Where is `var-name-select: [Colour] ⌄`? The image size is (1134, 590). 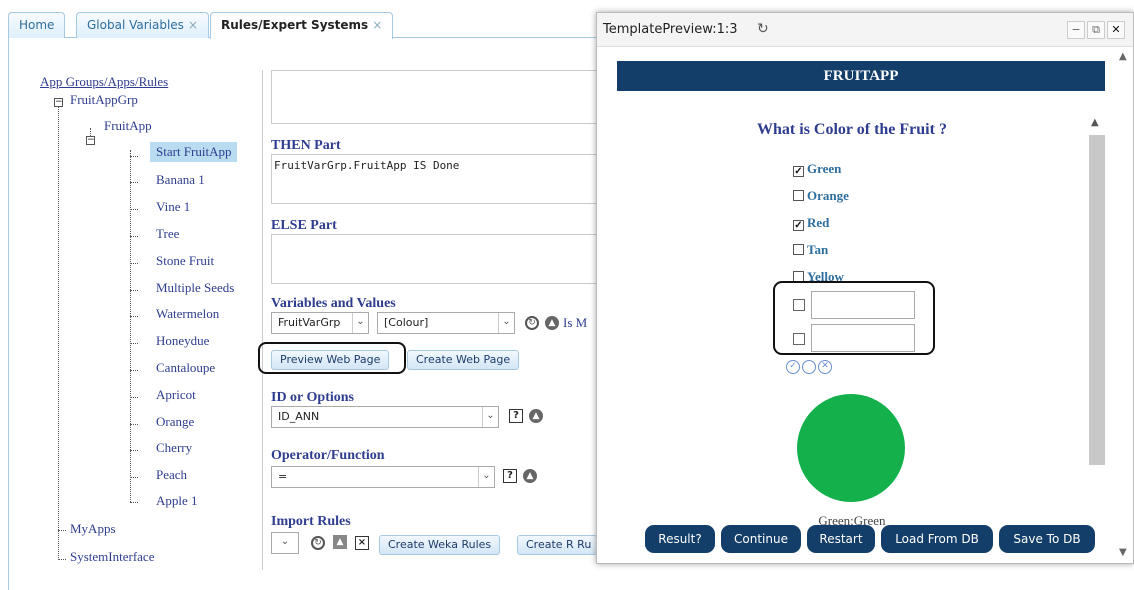
var-name-select: [Colour] ⌄ is located at coordinates (446, 323).